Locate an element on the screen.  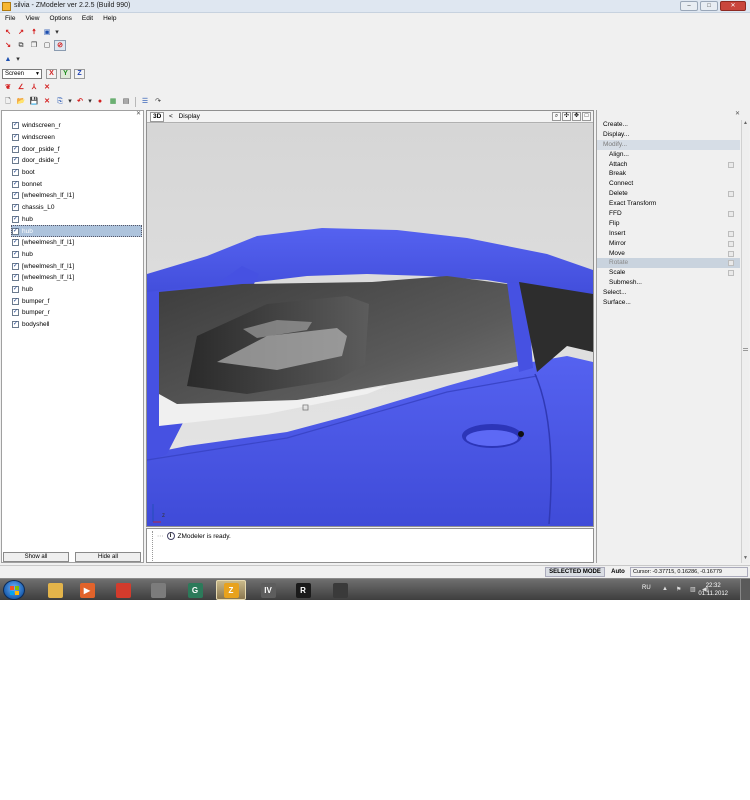
taskbar-app: R is located at coordinates (303, 590).